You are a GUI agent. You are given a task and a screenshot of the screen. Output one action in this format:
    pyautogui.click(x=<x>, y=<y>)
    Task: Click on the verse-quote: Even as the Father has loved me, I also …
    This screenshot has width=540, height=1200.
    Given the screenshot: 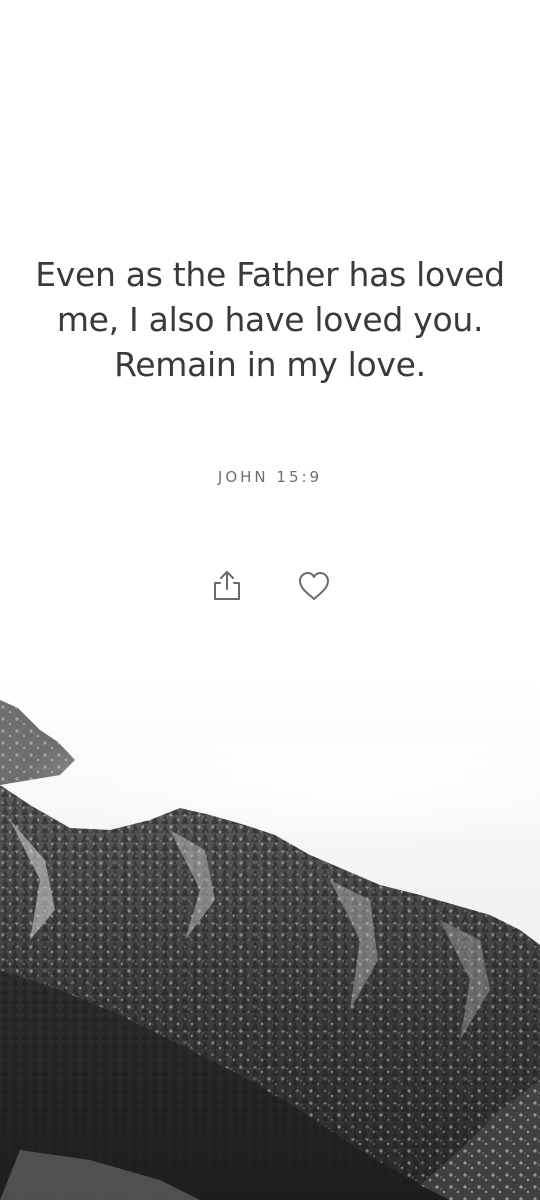 What is the action you would take?
    pyautogui.click(x=270, y=319)
    